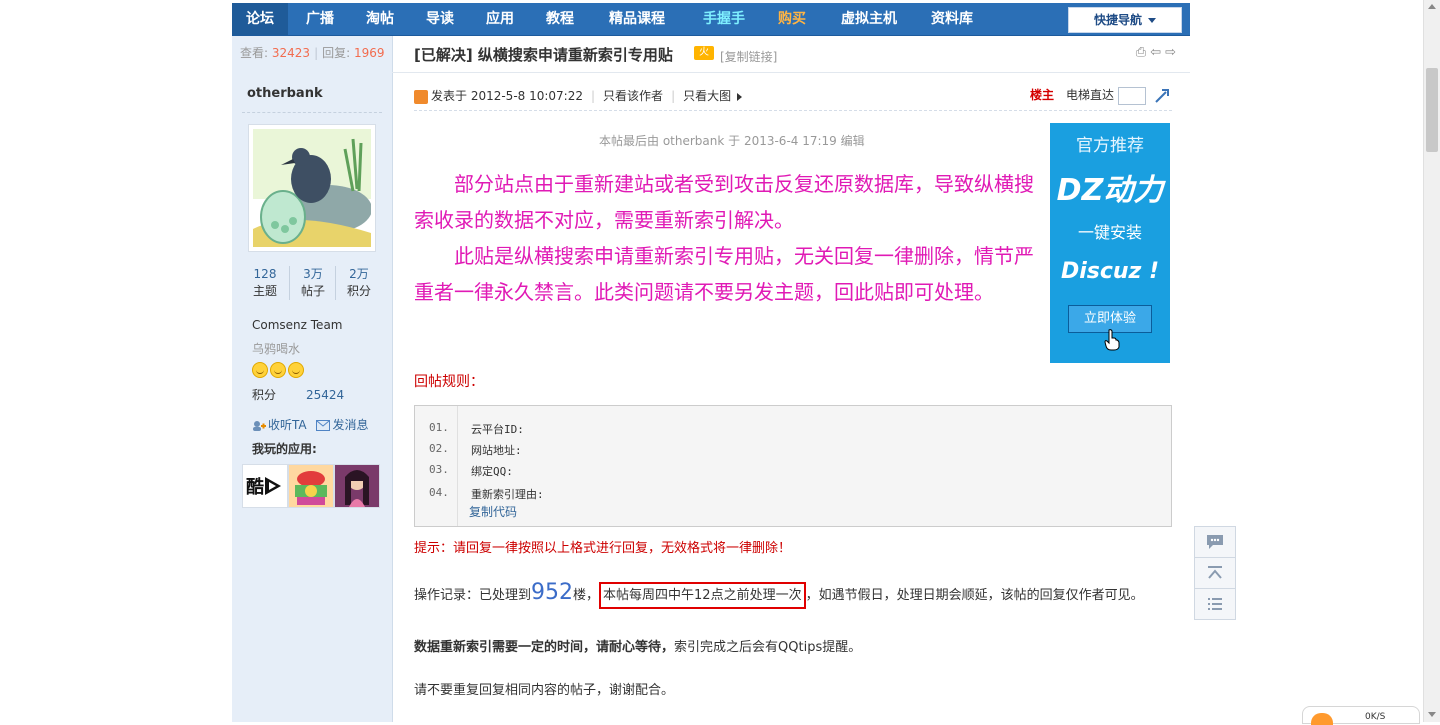  Describe the element at coordinates (323, 425) in the screenshot. I see `envelope-icon` at that location.